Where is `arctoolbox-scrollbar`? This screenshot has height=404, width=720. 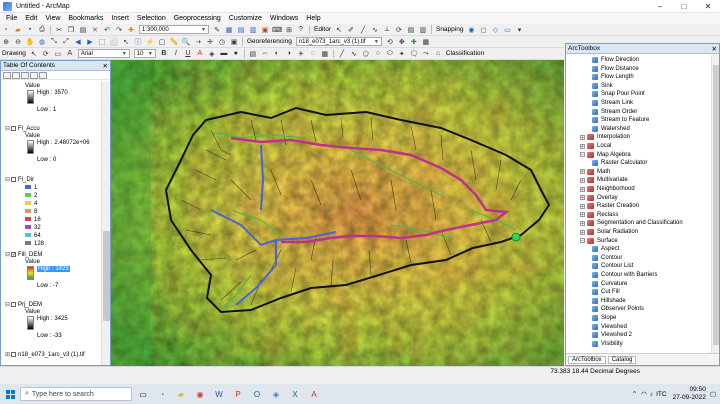
arctoolbox-scrollbar is located at coordinates (715, 204).